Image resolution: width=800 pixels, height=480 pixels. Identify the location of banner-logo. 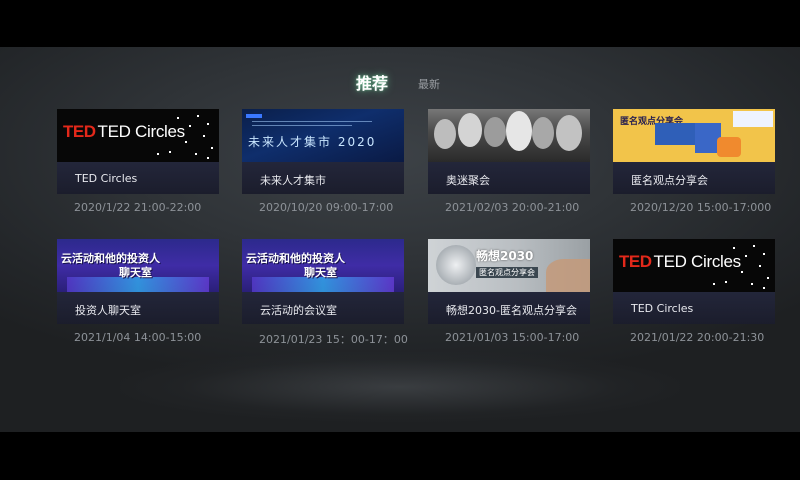
(254, 116).